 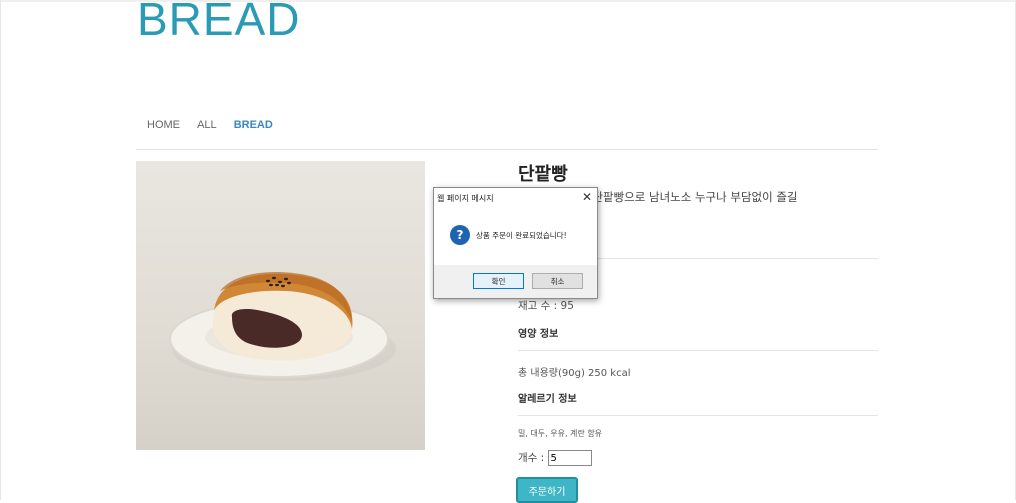 I want to click on dialog-title-bar: 웹 페이지 메시지 ✕, so click(x=515, y=198).